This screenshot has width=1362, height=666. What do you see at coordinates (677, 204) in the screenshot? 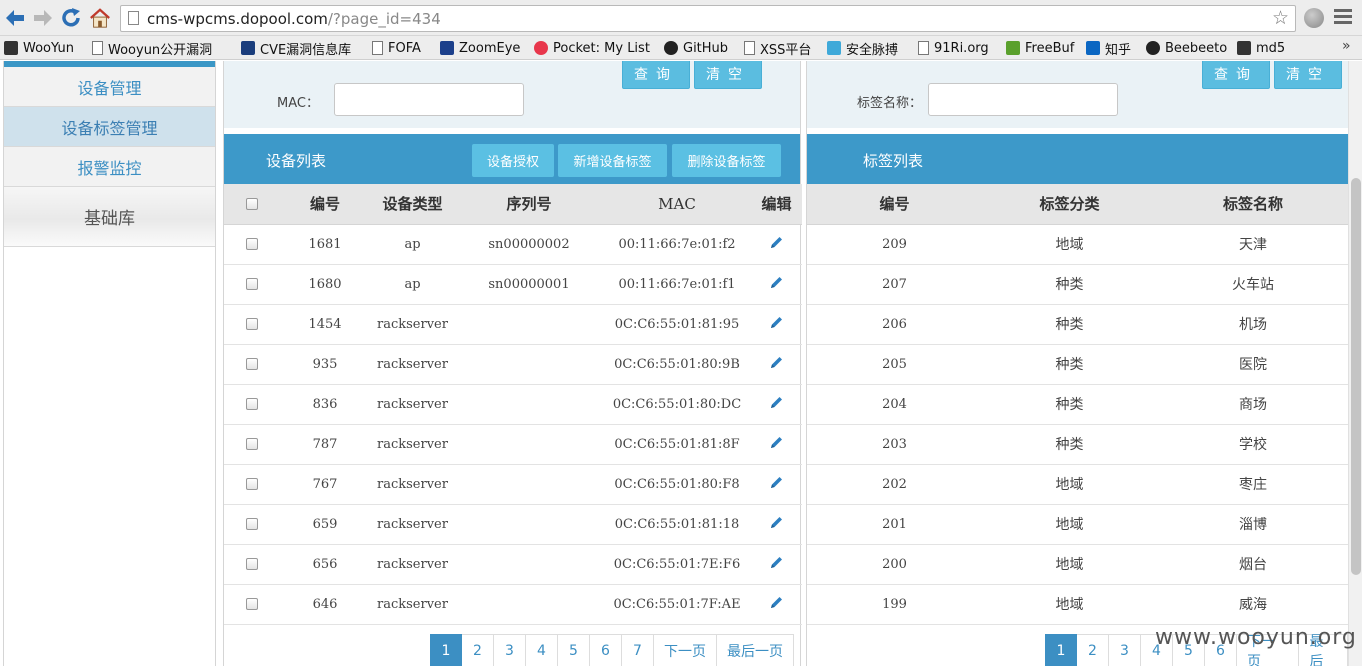
I see `column-header-mac: MAC` at bounding box center [677, 204].